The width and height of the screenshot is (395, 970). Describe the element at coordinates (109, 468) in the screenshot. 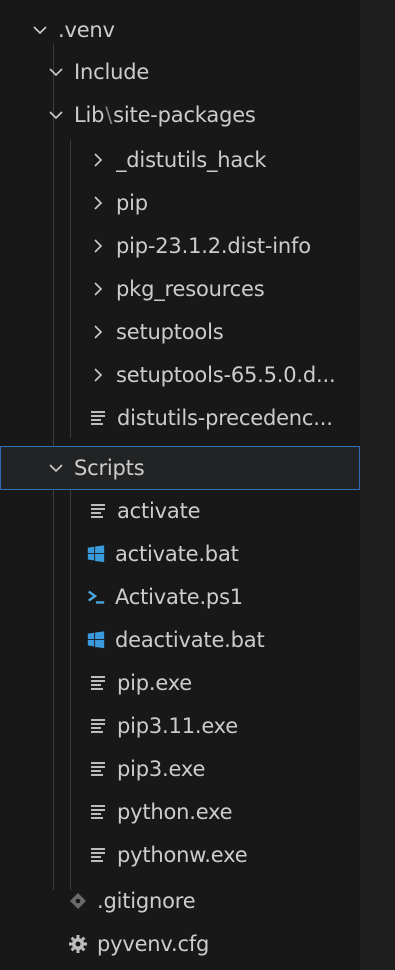

I see `tree-item-label: Scripts` at that location.